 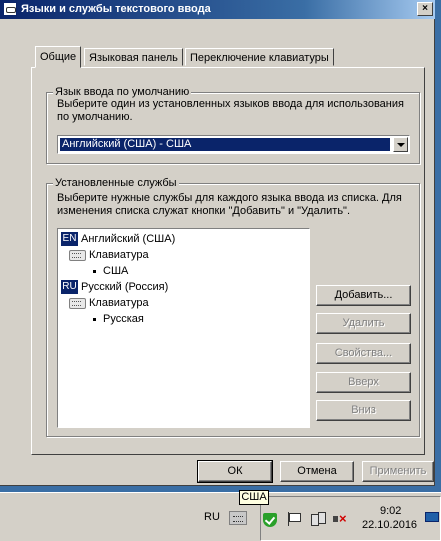 What do you see at coordinates (425, 9) in the screenshot?
I see `close-icon: ×` at bounding box center [425, 9].